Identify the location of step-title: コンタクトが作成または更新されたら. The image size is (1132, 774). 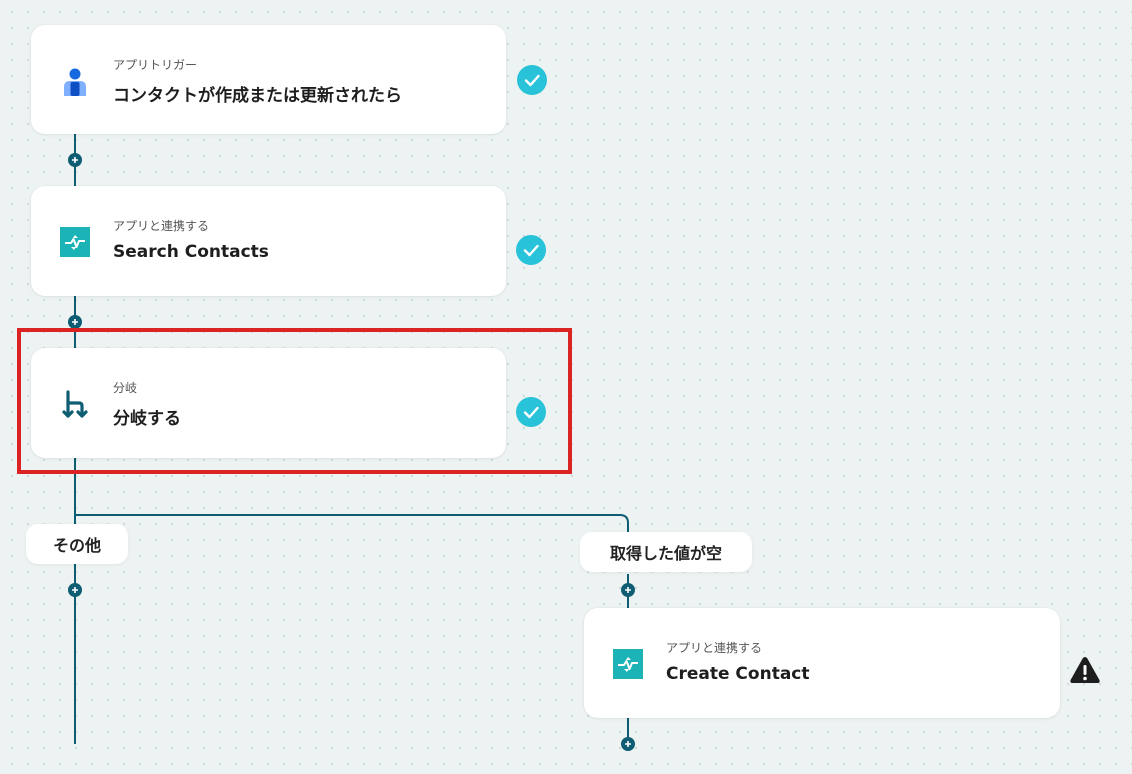
(257, 96).